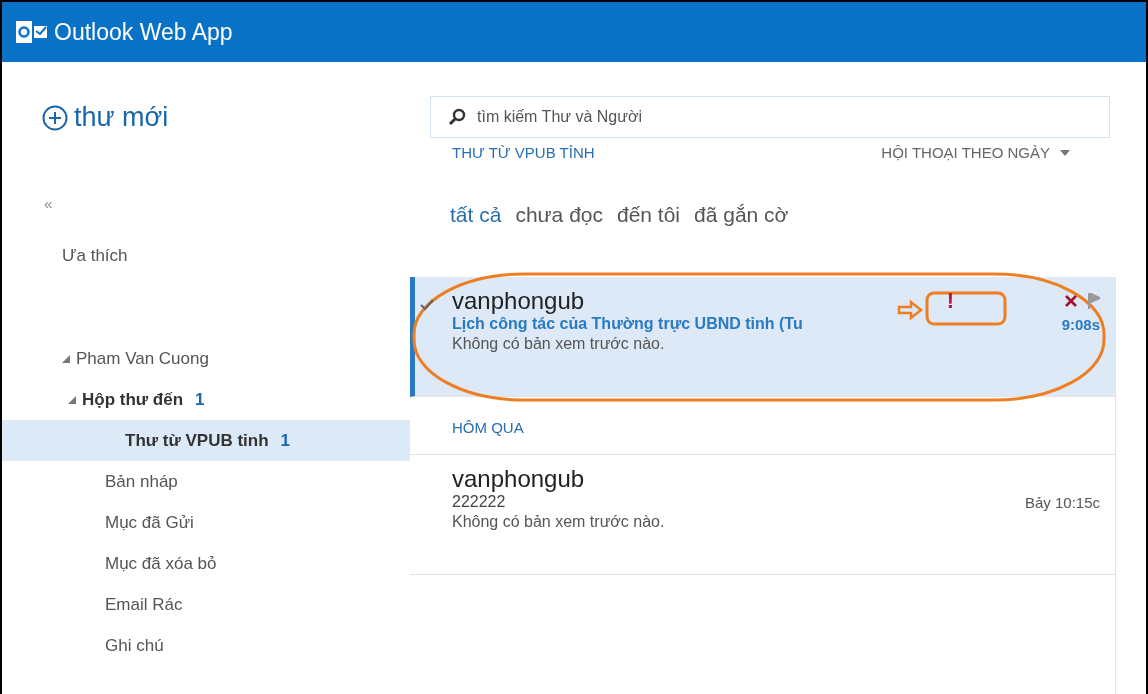 This screenshot has width=1148, height=694. I want to click on message-subject: 222222, so click(479, 502).